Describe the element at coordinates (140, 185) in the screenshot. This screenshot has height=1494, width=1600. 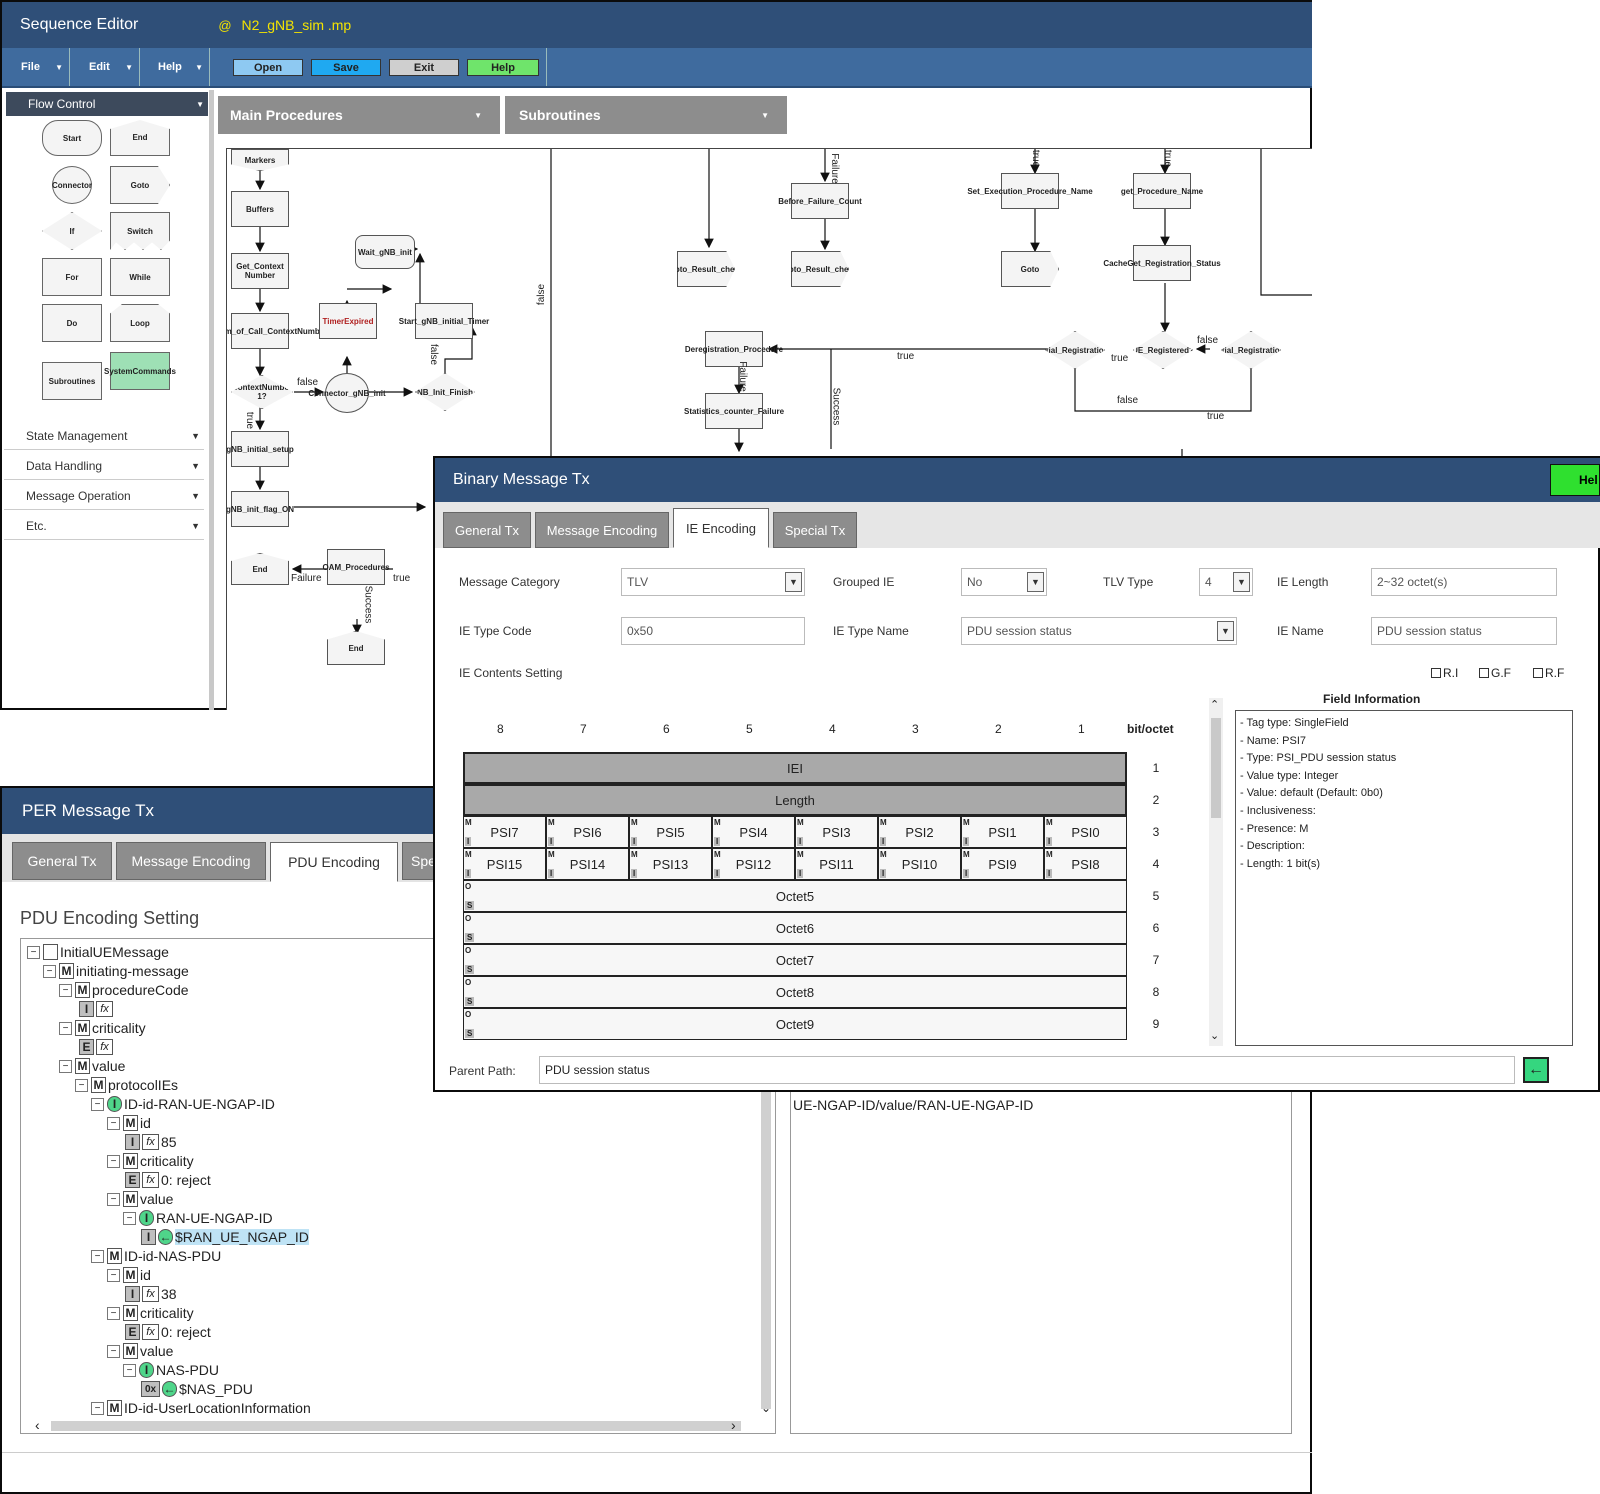
I see `palette-goto: Goto` at that location.